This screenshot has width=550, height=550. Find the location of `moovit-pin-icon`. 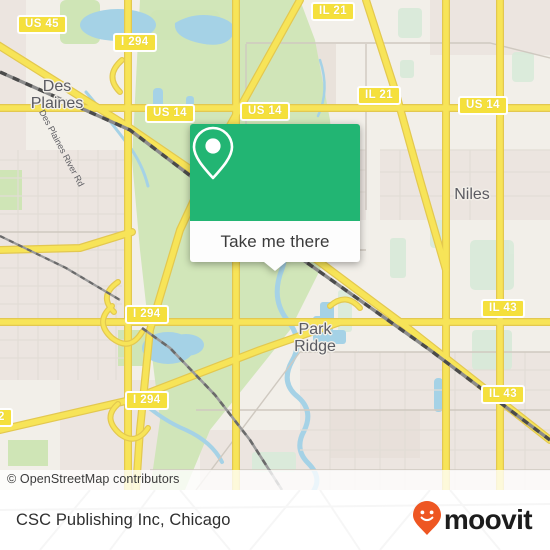

moovit-pin-icon is located at coordinates (427, 520).